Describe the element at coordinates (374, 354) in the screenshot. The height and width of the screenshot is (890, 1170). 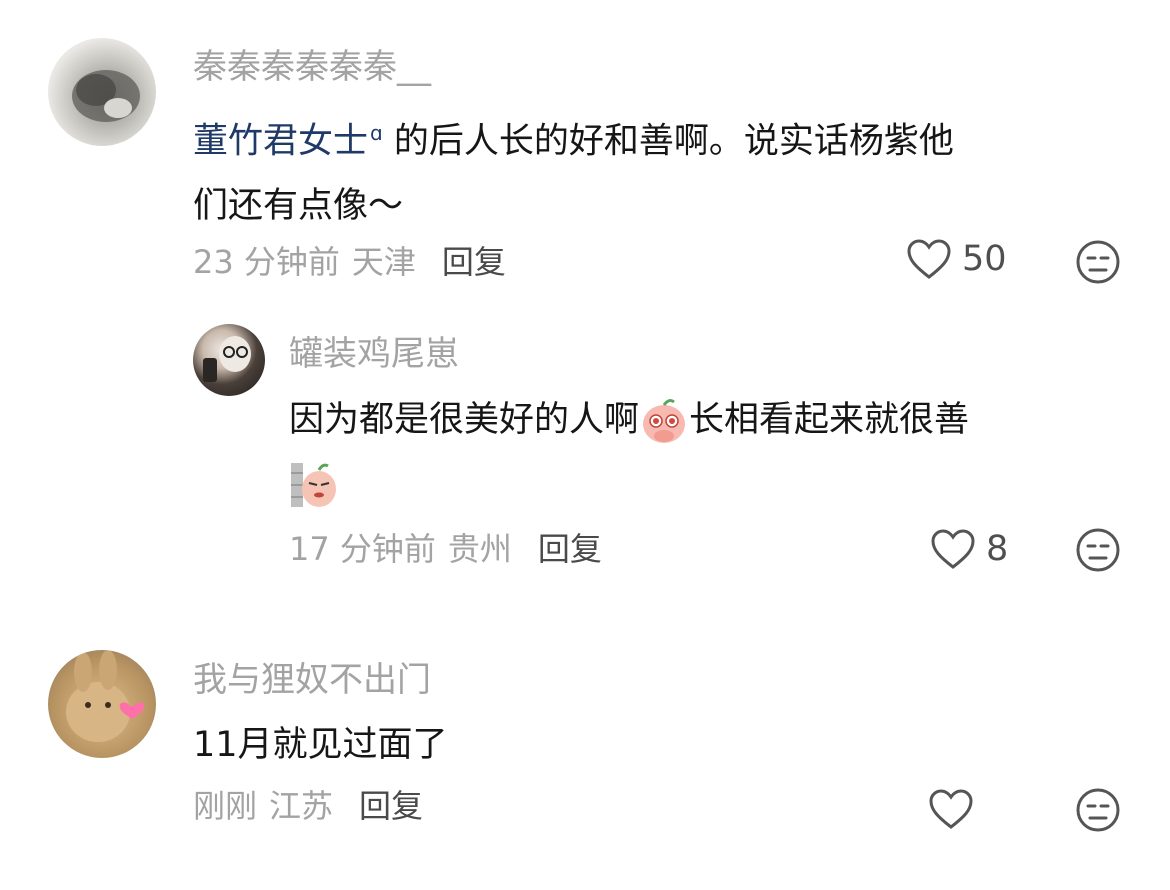
I see `reply-username: 罐装鸡尾崽` at that location.